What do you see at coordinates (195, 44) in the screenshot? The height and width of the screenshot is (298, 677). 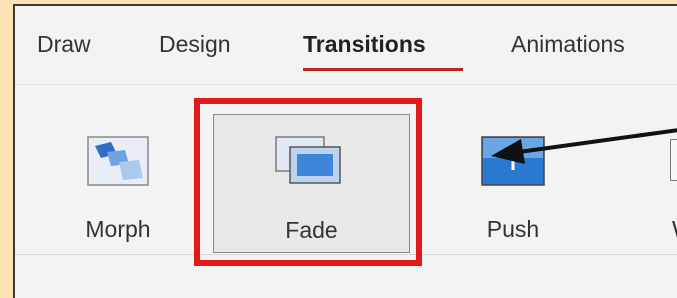 I see `tab-design: Design` at bounding box center [195, 44].